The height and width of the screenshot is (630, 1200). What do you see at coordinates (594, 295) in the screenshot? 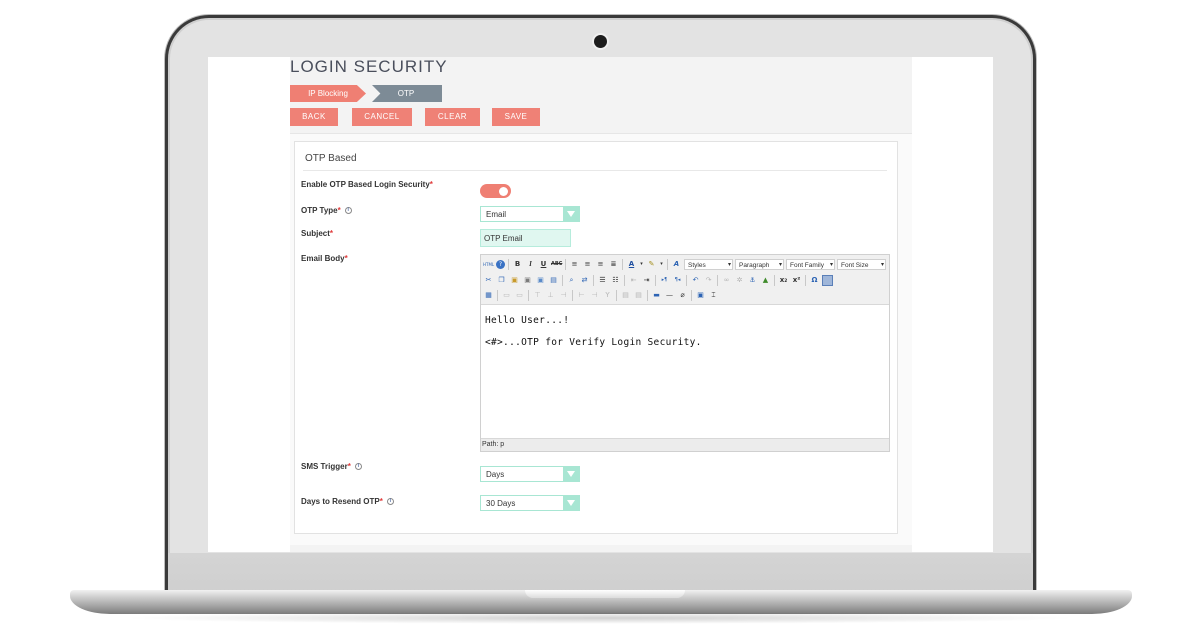
I see `insert-col-after-icon: ⊣` at bounding box center [594, 295].